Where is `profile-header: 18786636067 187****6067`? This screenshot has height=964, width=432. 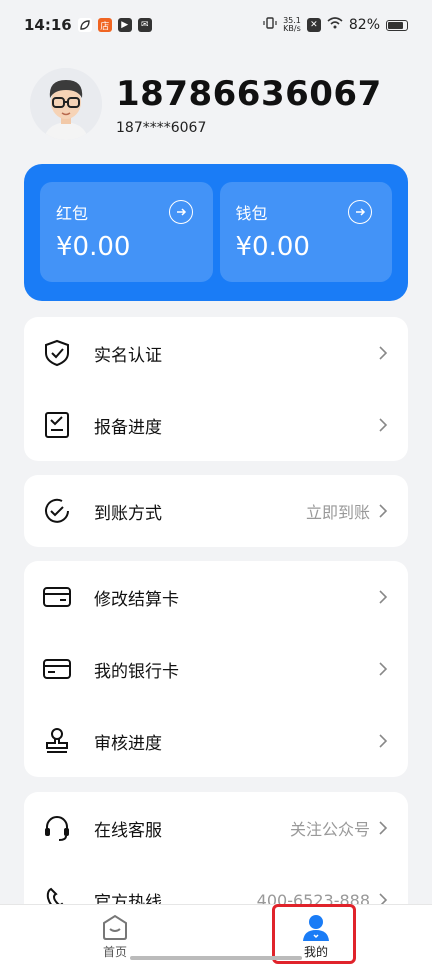 profile-header: 18786636067 187****6067 is located at coordinates (206, 104).